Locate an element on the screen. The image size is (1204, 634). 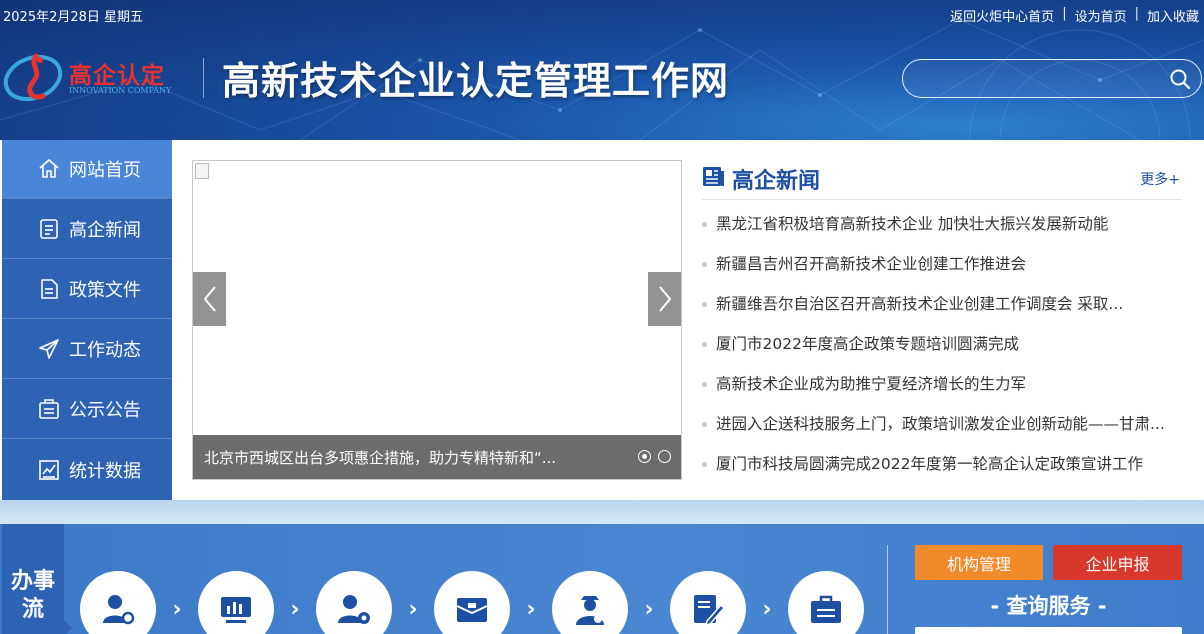
sidebar-item-news: 高企新闻 is located at coordinates (87, 229).